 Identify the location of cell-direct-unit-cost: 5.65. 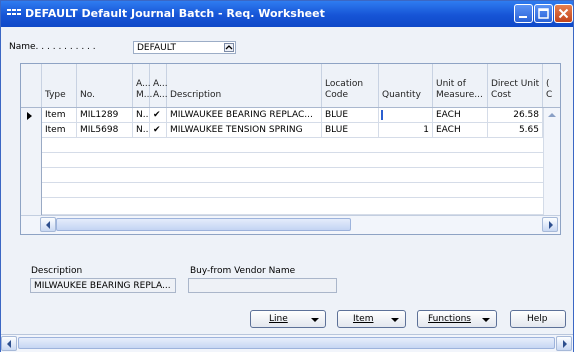
(515, 130).